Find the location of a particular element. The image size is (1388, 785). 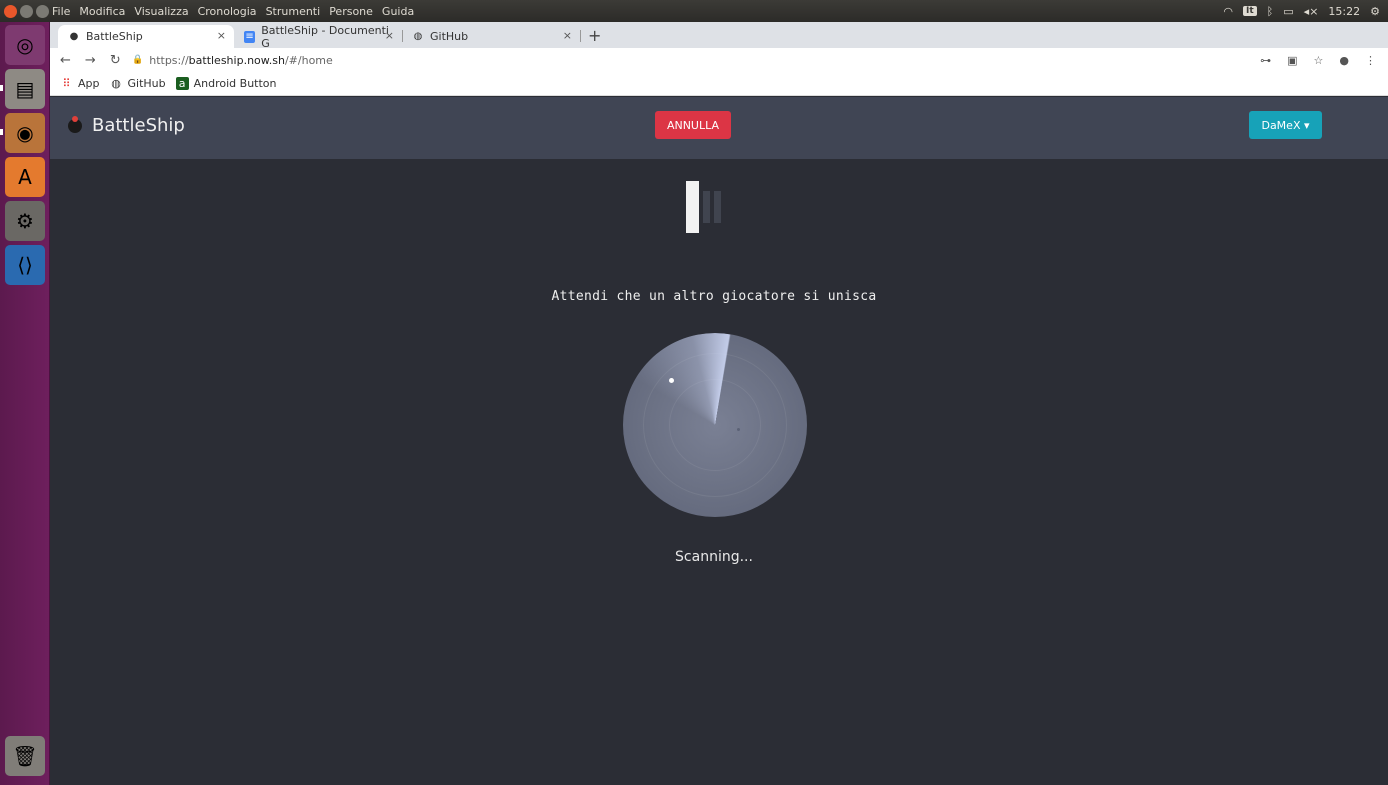

translate-icon: ▣ is located at coordinates (1292, 60).